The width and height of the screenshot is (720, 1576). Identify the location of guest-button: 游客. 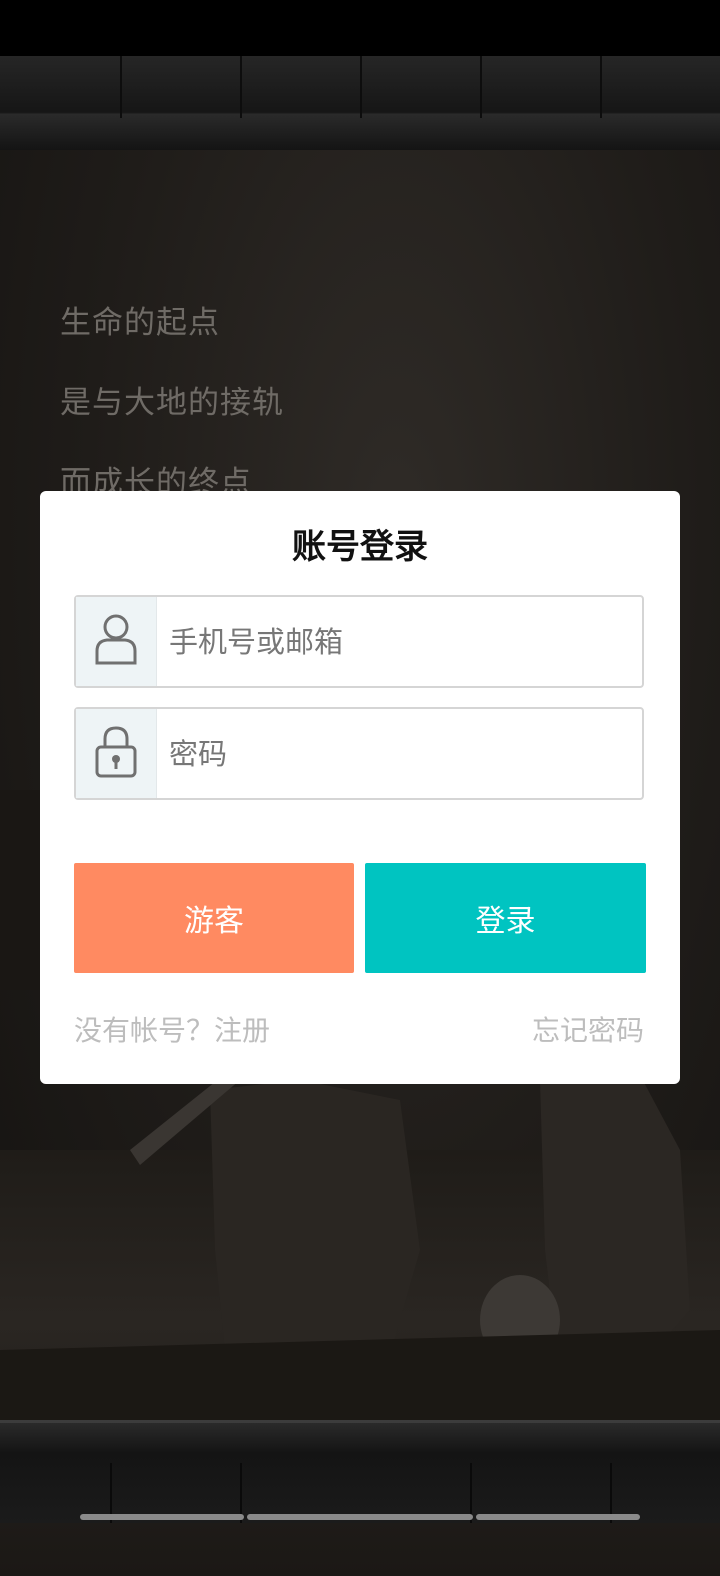
(214, 918).